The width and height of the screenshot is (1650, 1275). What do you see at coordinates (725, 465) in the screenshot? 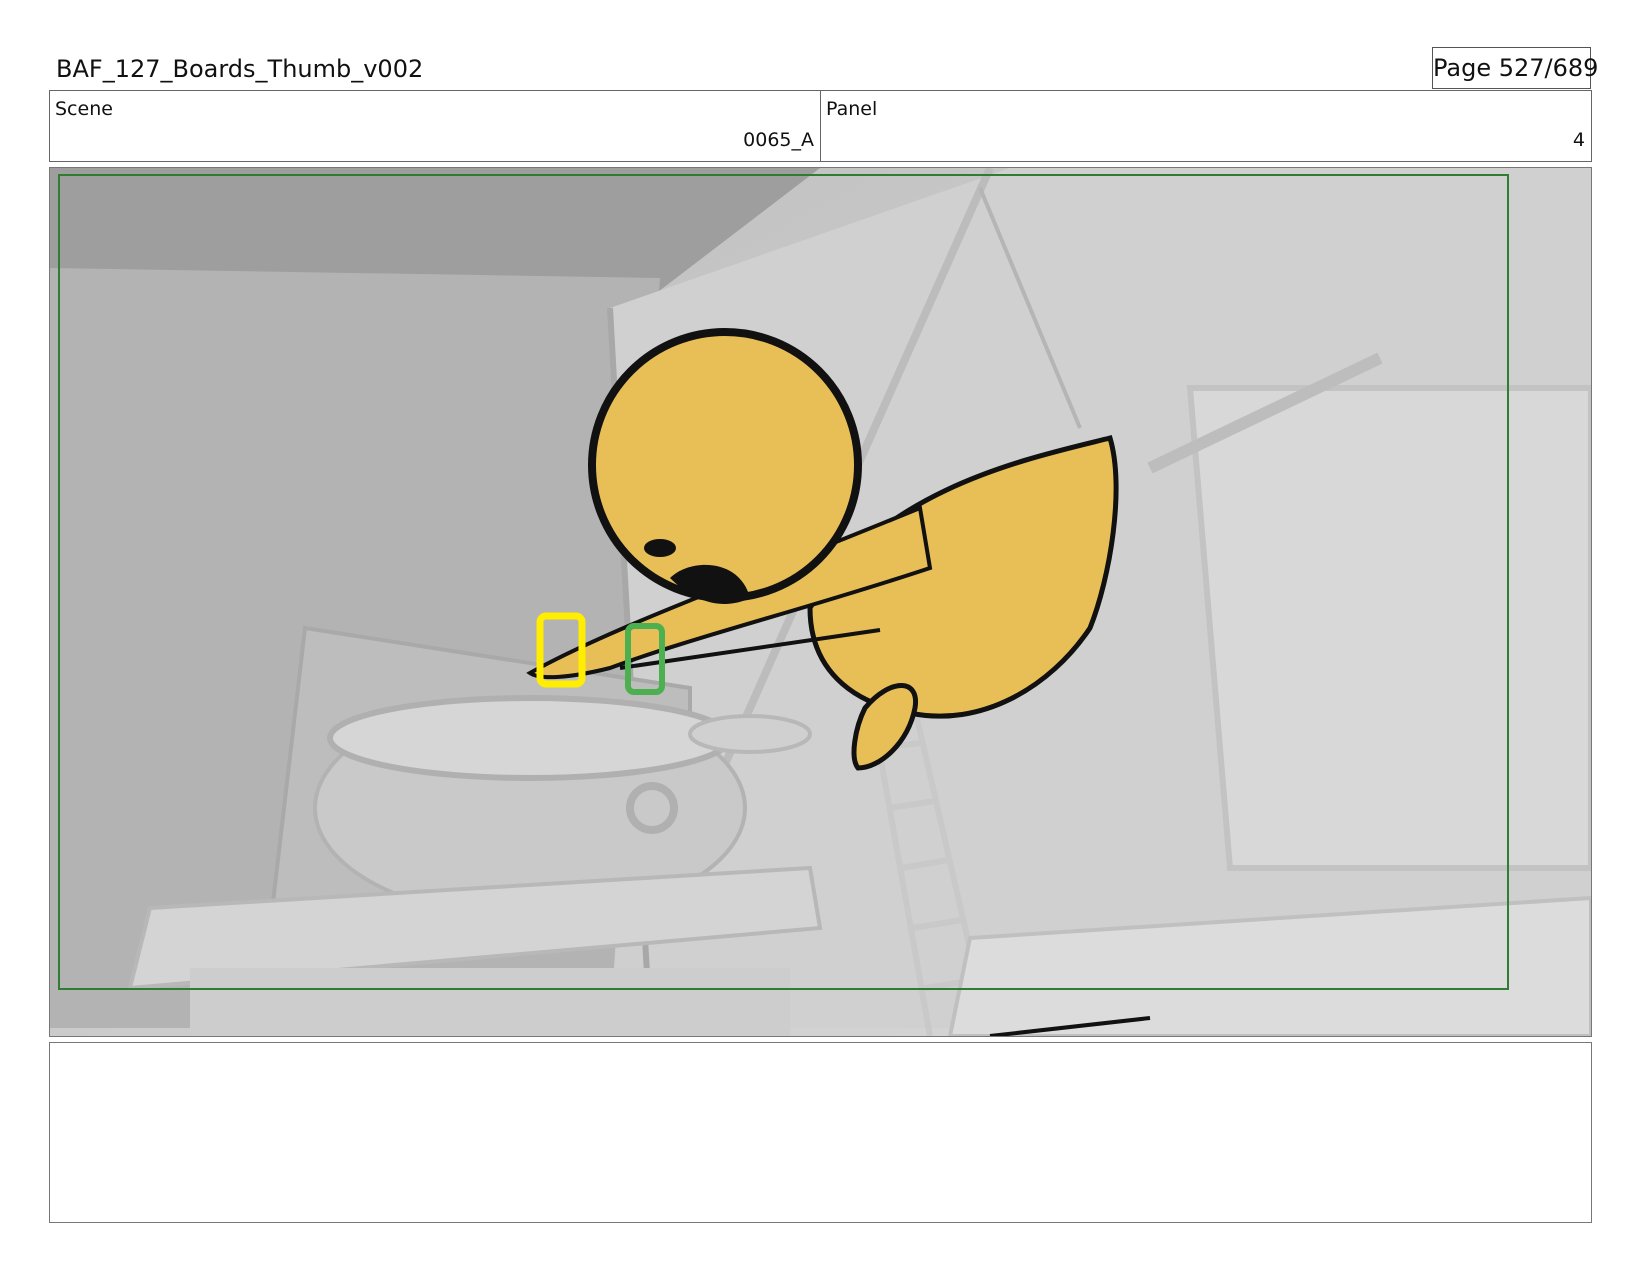
I see `character-head` at bounding box center [725, 465].